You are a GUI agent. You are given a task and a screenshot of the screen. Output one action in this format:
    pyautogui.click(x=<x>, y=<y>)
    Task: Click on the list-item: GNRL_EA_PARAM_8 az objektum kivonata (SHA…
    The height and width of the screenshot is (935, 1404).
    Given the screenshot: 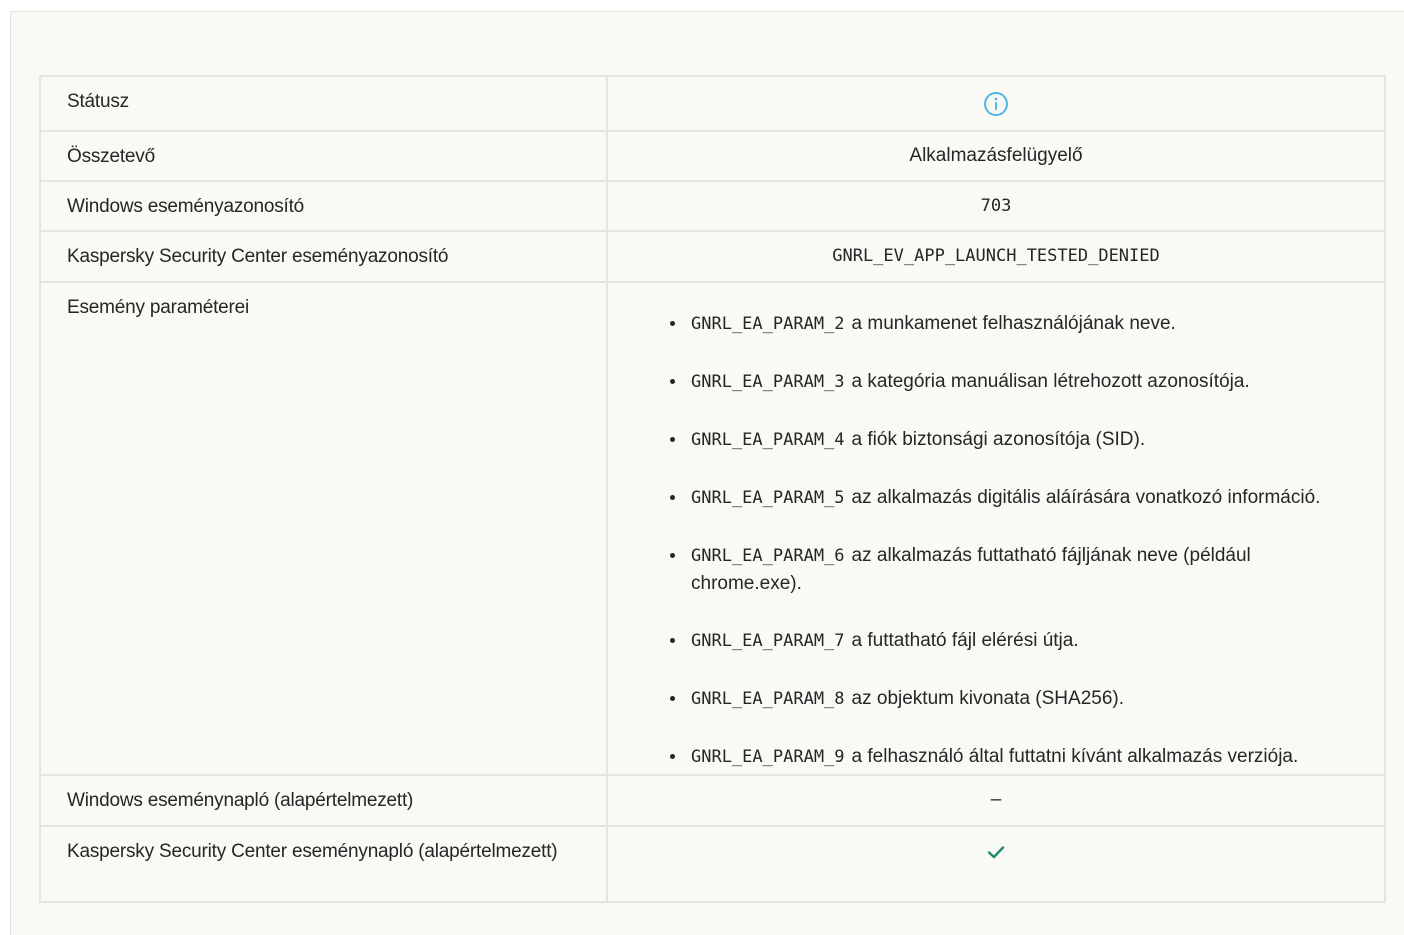 What is the action you would take?
    pyautogui.click(x=1014, y=699)
    